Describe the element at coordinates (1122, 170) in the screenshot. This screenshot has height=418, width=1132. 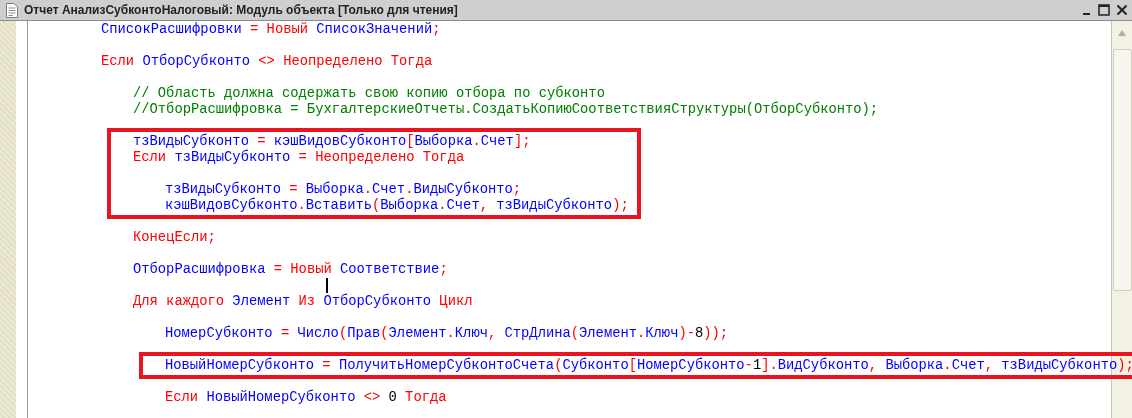
I see `scrollbar-thumb` at that location.